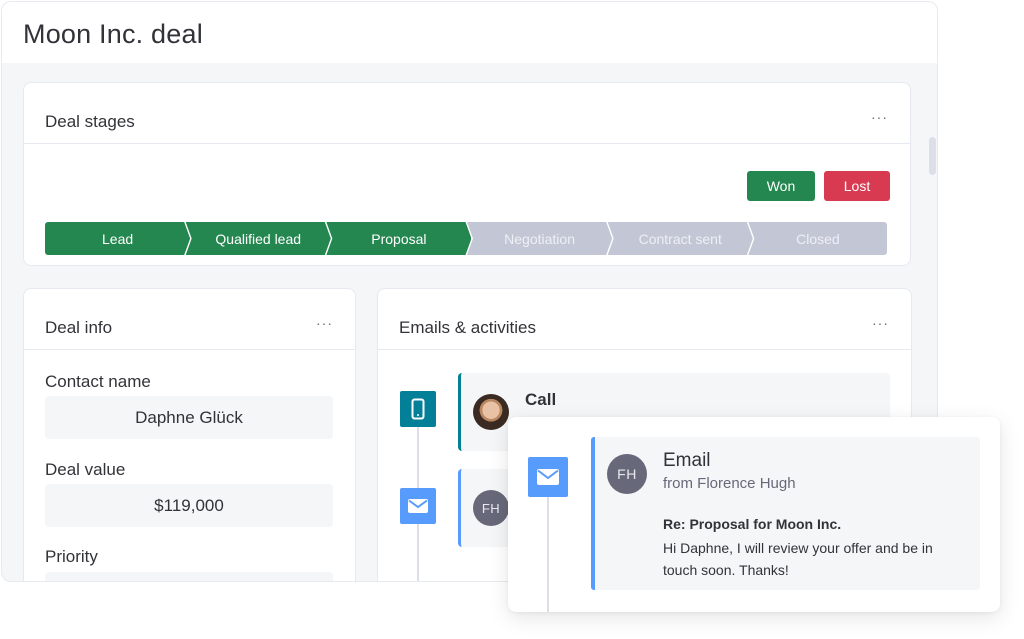 This screenshot has height=639, width=1024. Describe the element at coordinates (729, 483) in the screenshot. I see `email-sender: from Florence Hugh` at that location.